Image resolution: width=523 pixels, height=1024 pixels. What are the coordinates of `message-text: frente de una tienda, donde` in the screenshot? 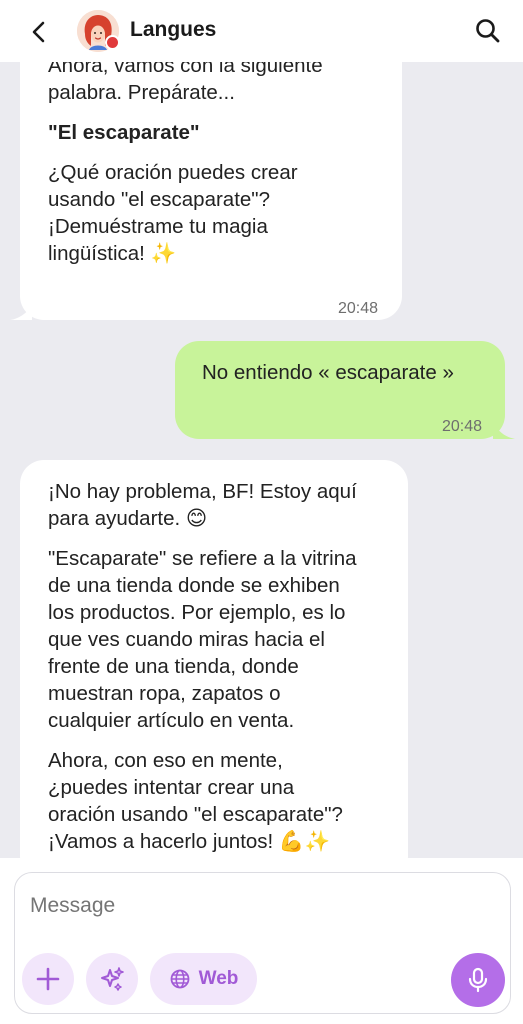 It's located at (173, 666).